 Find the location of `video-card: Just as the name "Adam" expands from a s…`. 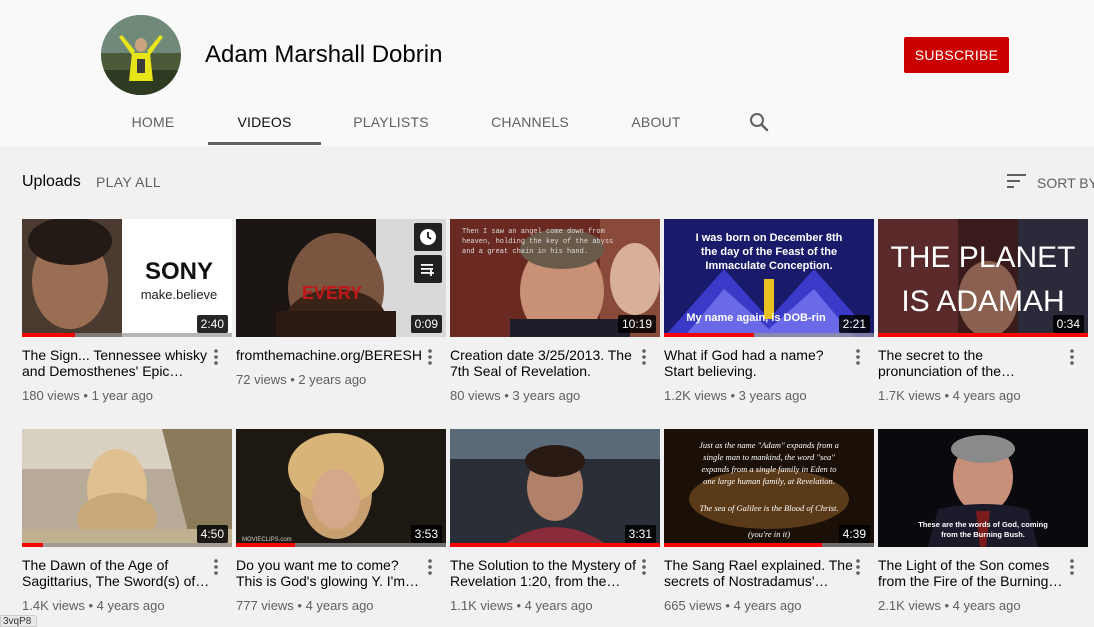

video-card: Just as the name "Adam" expands from a s… is located at coordinates (769, 521).